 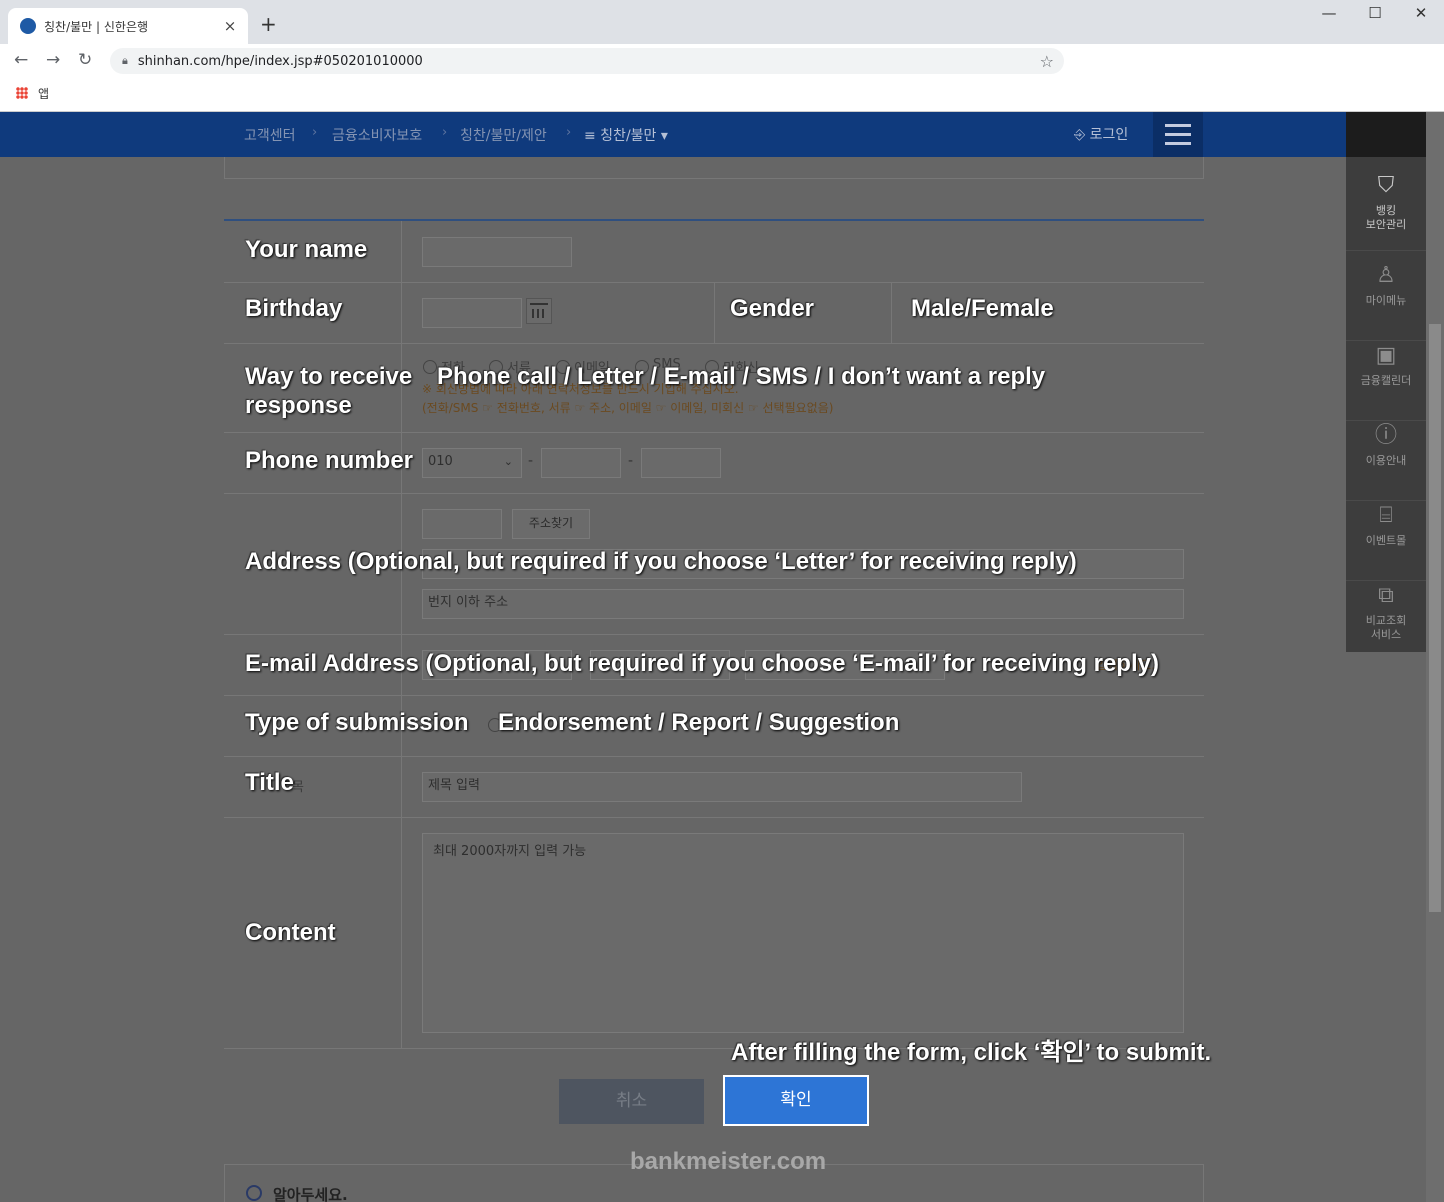 I want to click on apps-grid-icon, so click(x=22, y=93).